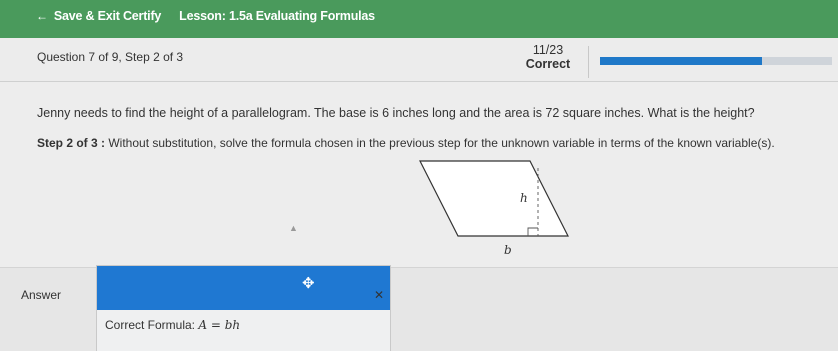 This screenshot has width=838, height=351. What do you see at coordinates (588, 62) in the screenshot?
I see `header-divider` at bounding box center [588, 62].